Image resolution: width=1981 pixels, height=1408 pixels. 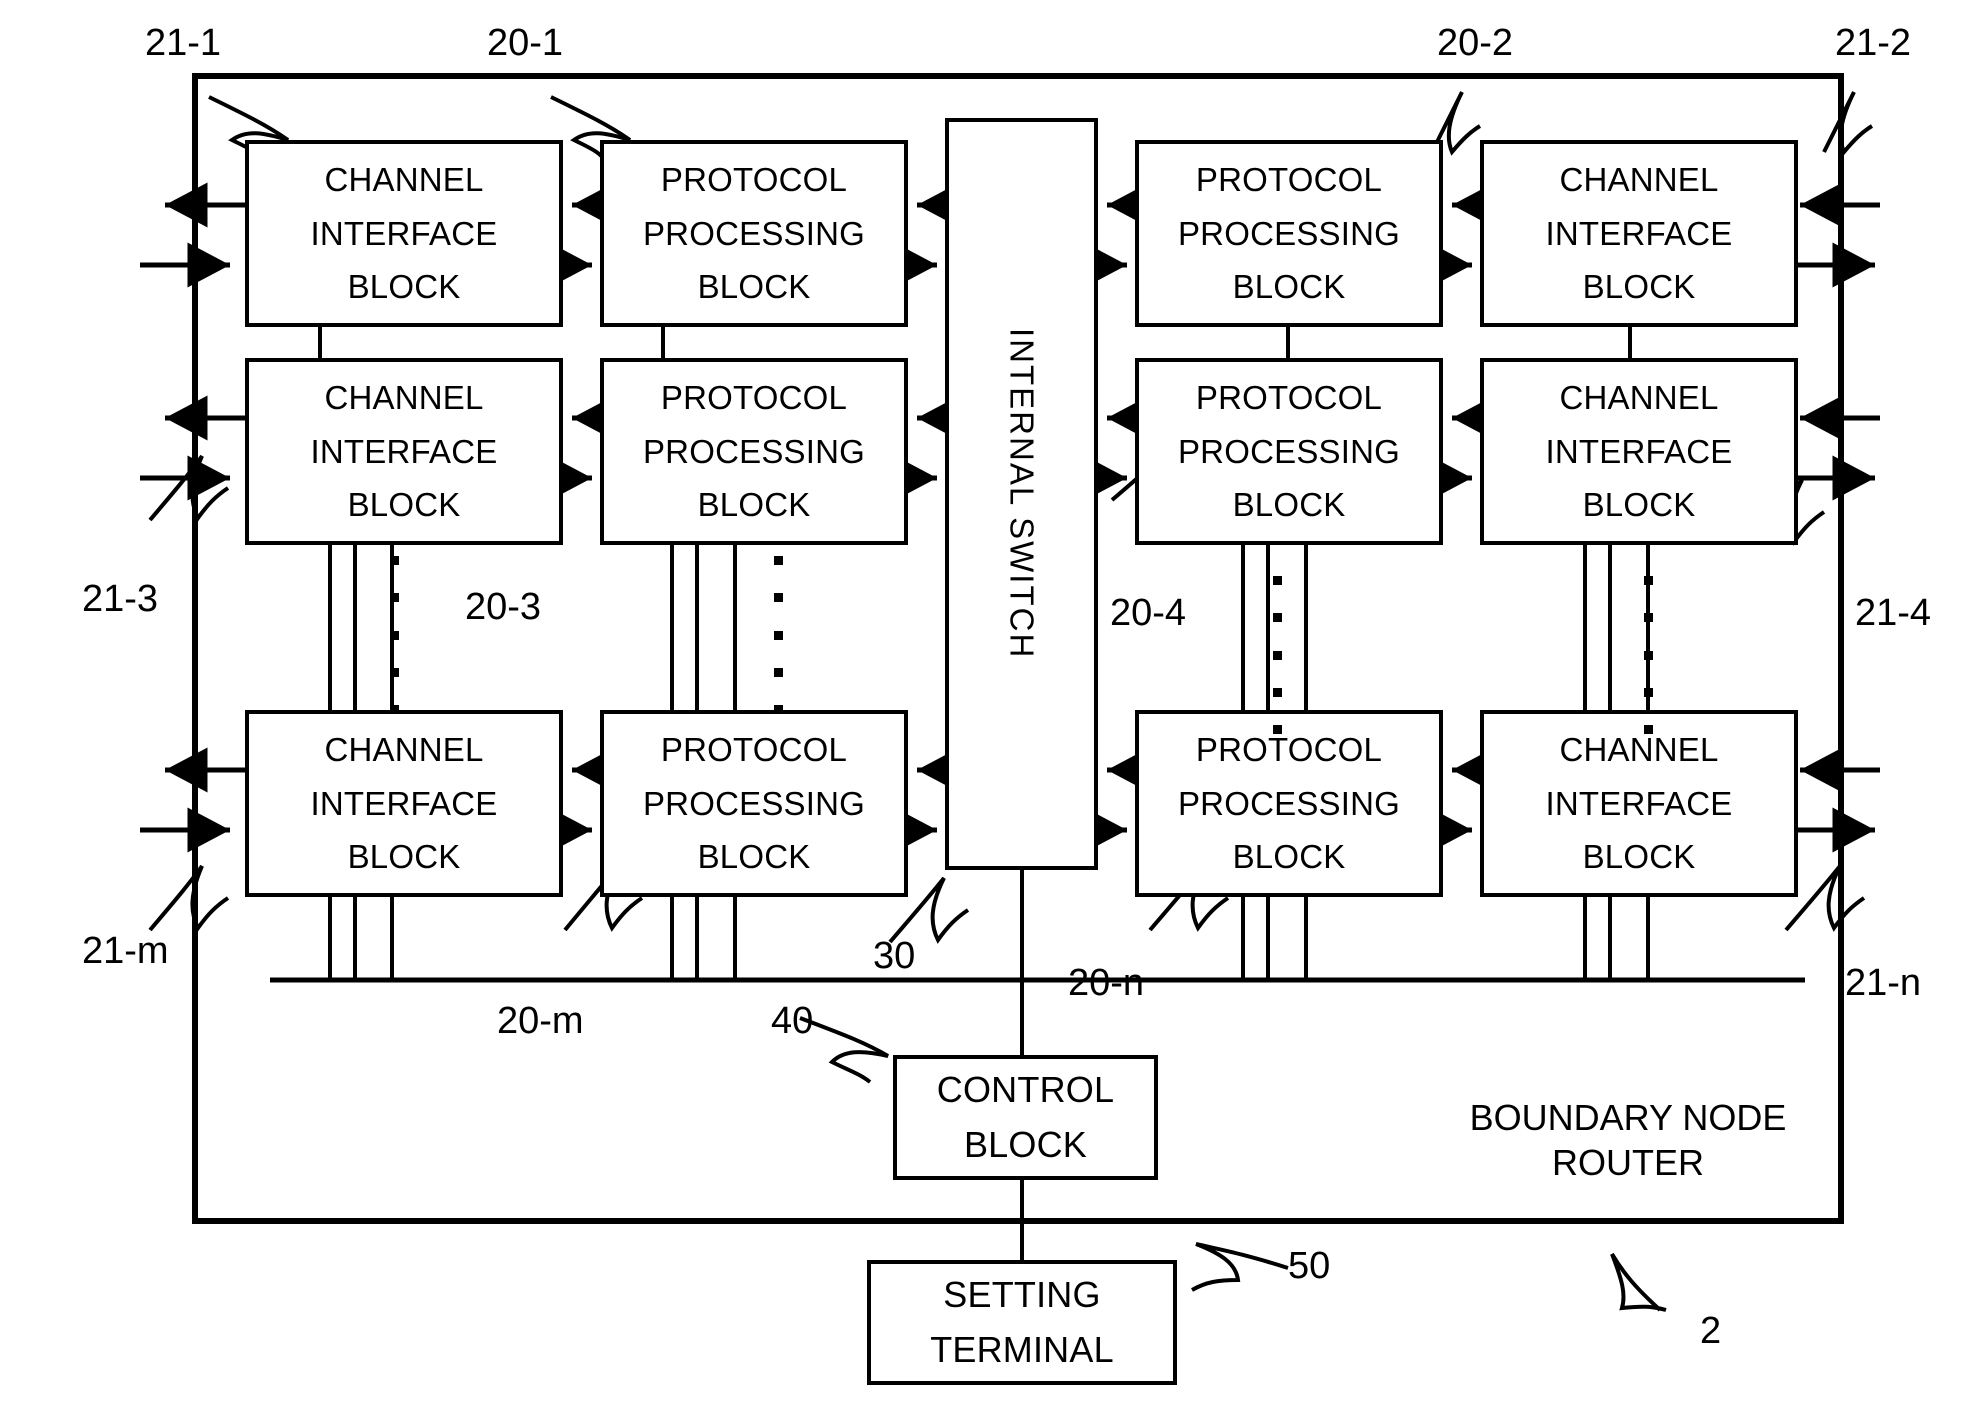 What do you see at coordinates (1883, 983) in the screenshot?
I see `ref-label-21-n: 21-n` at bounding box center [1883, 983].